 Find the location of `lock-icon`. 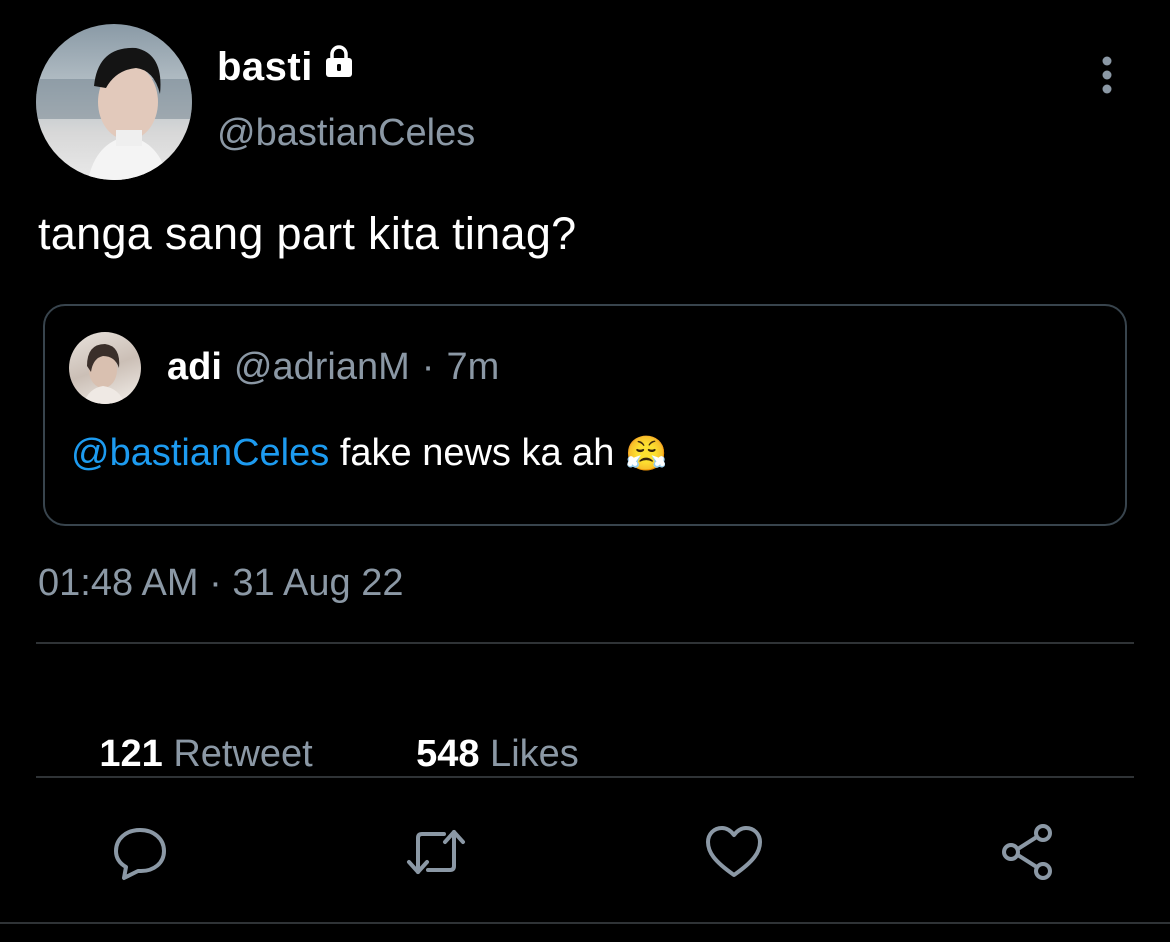

lock-icon is located at coordinates (339, 67).